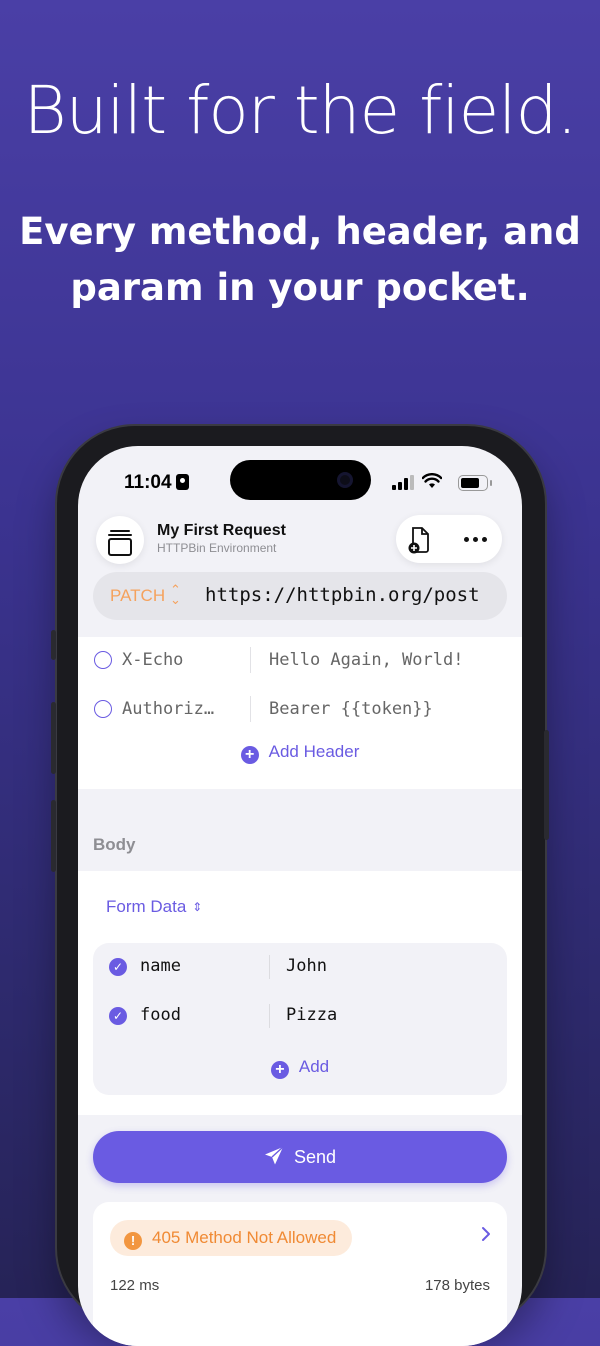 The height and width of the screenshot is (1346, 600). Describe the element at coordinates (342, 595) in the screenshot. I see `url-input: https://httpbin.org/post` at that location.